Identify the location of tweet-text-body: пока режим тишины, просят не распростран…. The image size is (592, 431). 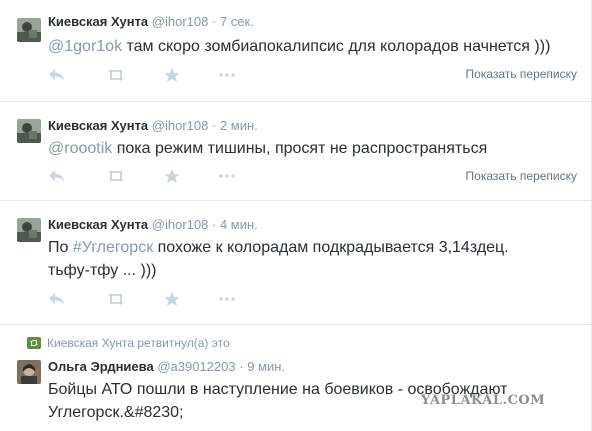
(300, 148).